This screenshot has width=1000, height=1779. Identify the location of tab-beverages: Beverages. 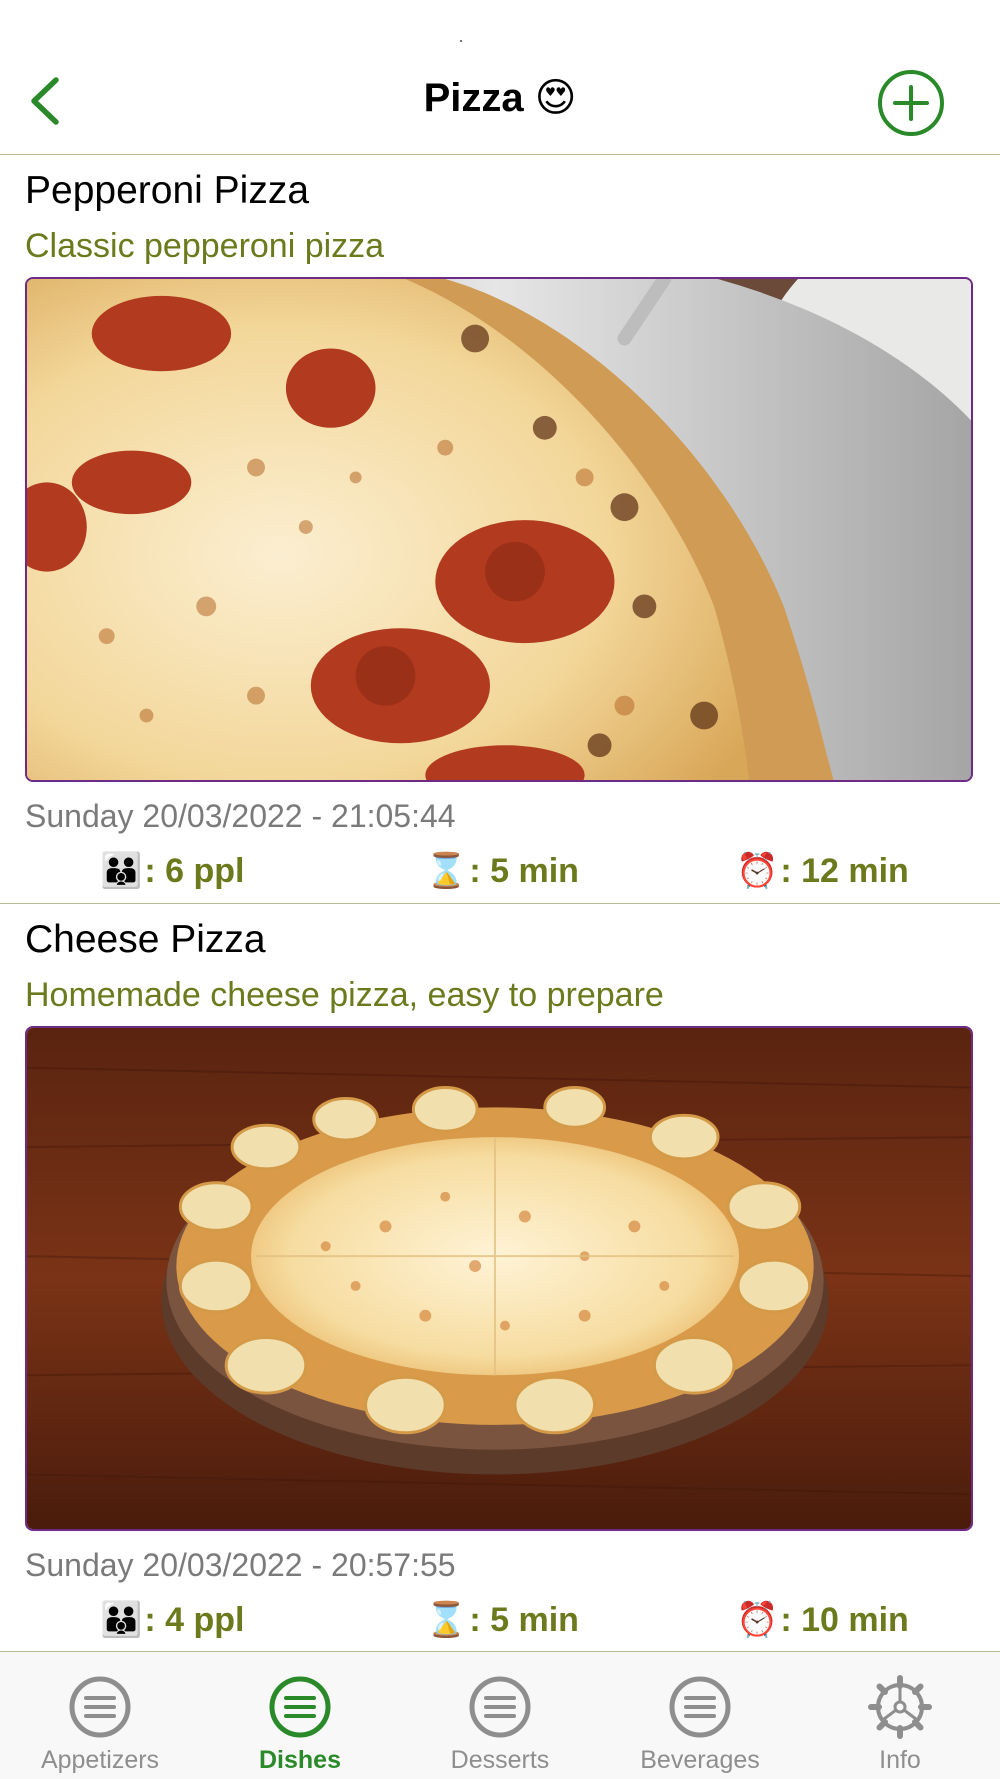
(700, 1715).